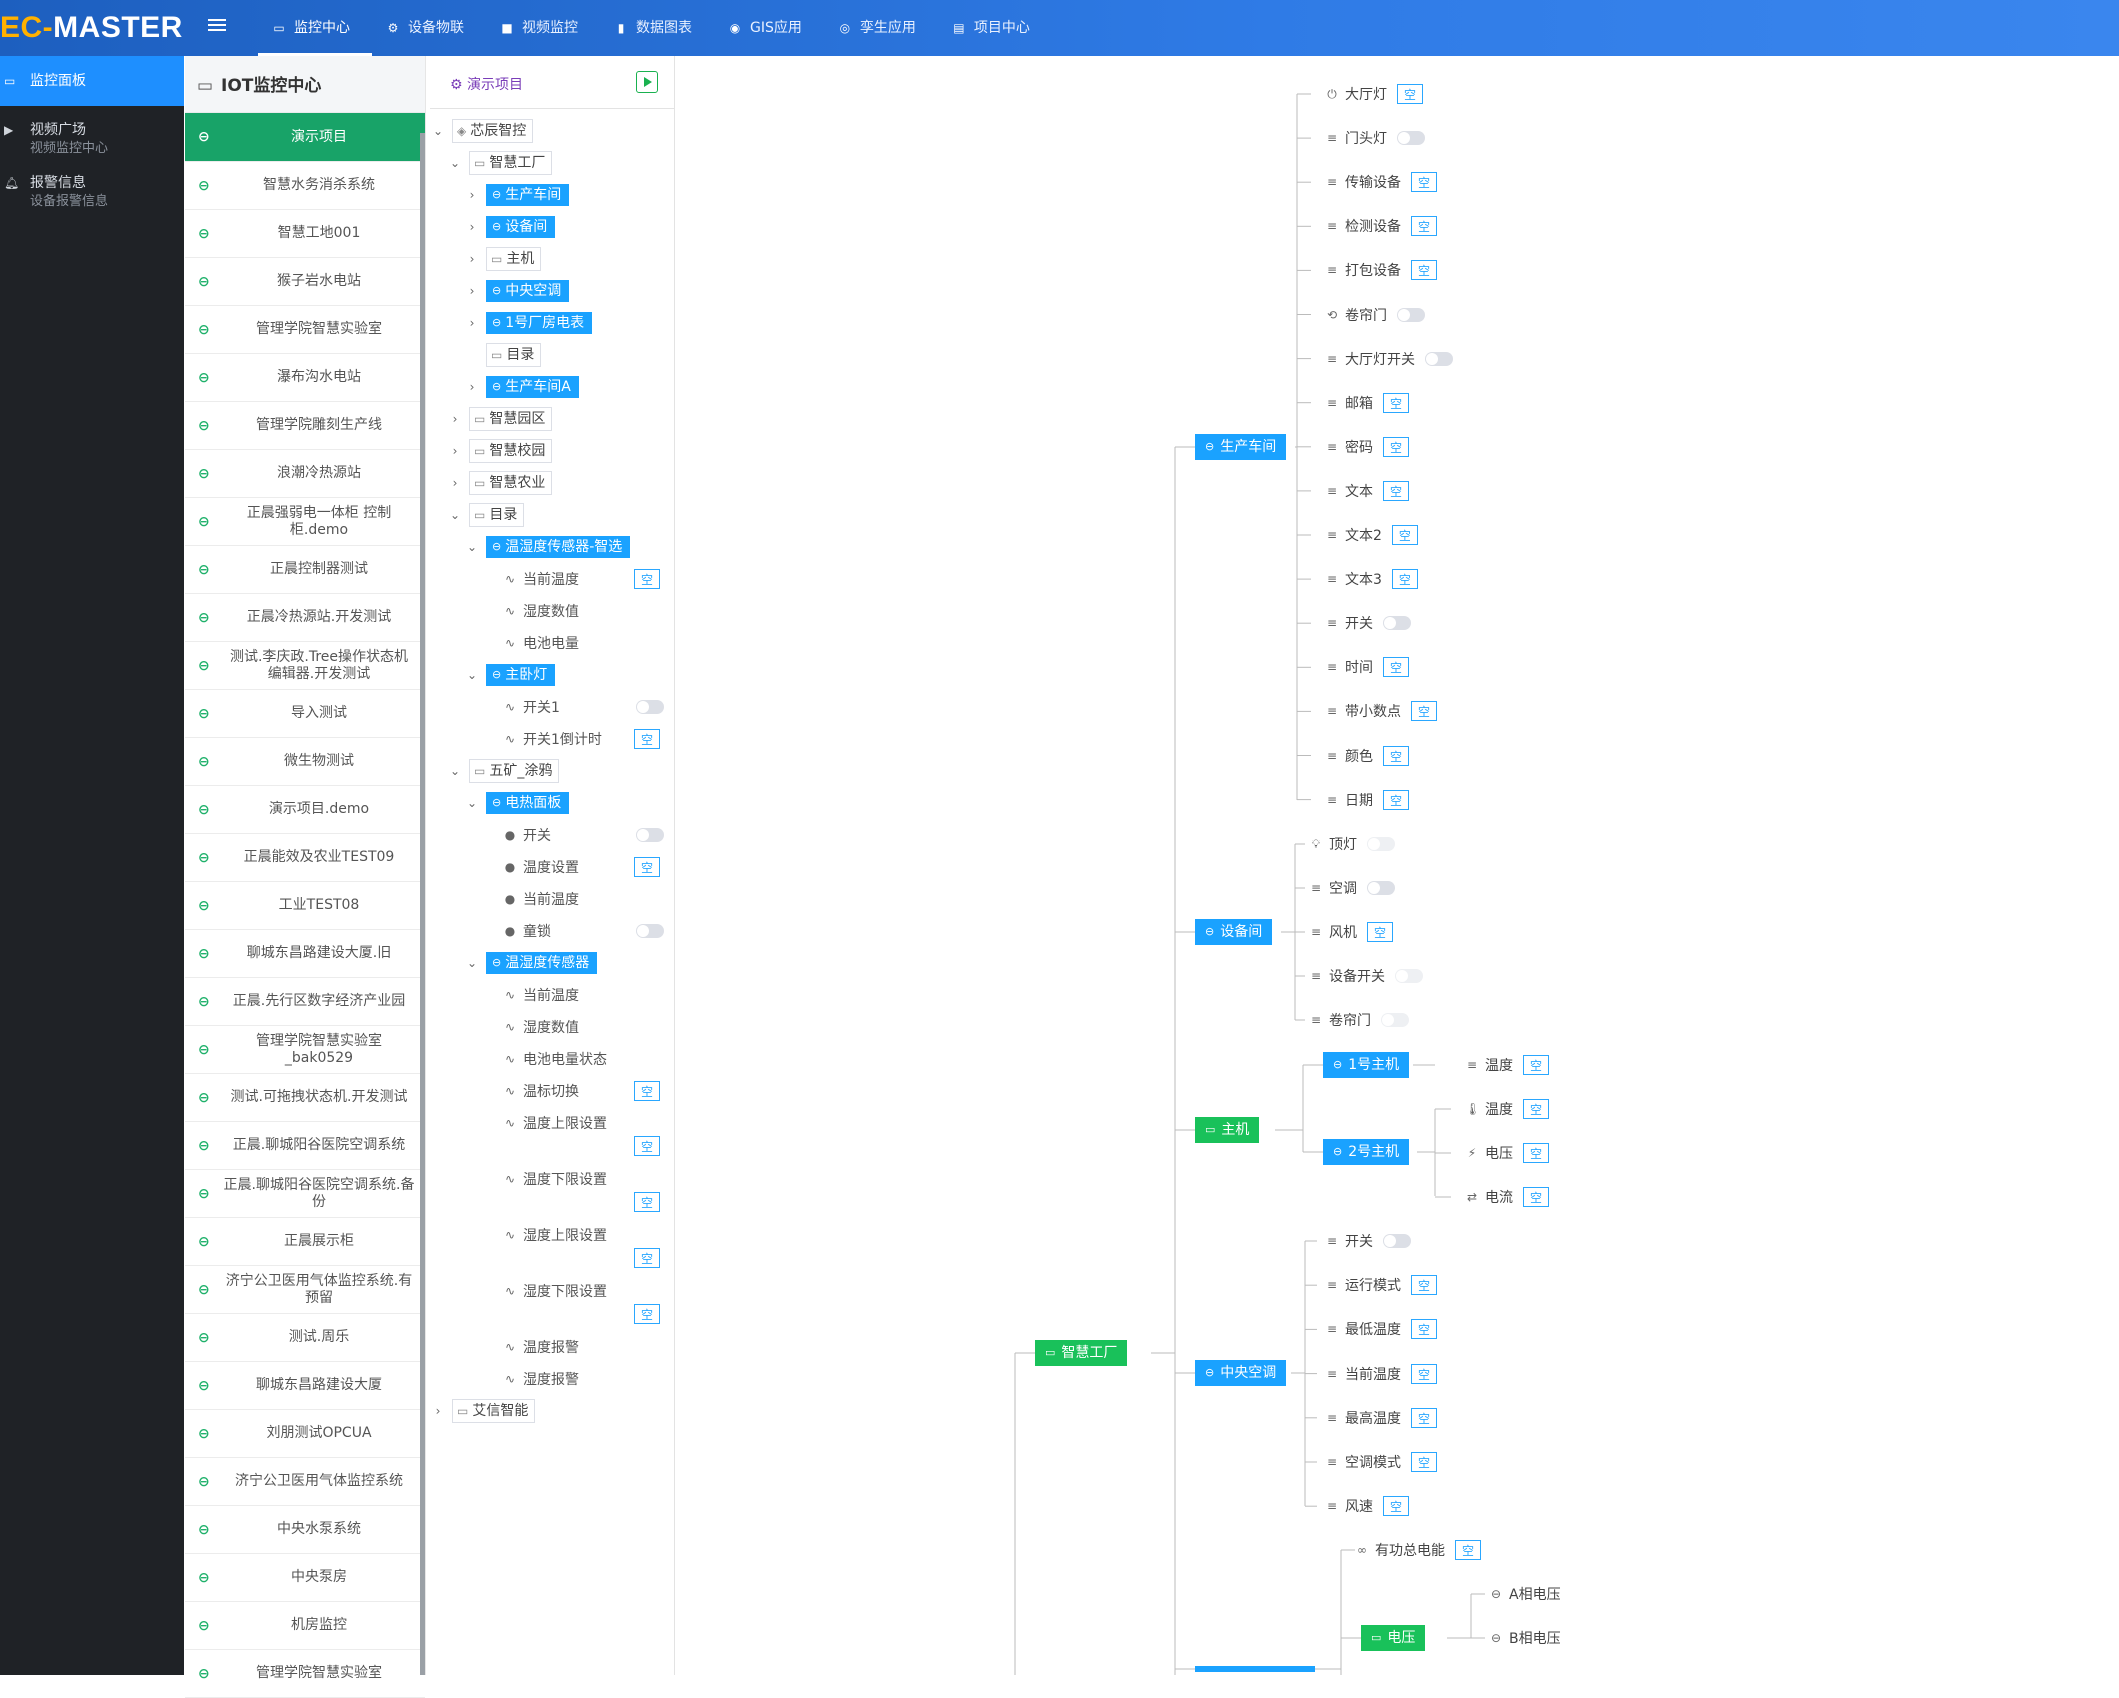  What do you see at coordinates (555, 1291) in the screenshot?
I see `tree-node: ∿ 湿度下限设置` at bounding box center [555, 1291].